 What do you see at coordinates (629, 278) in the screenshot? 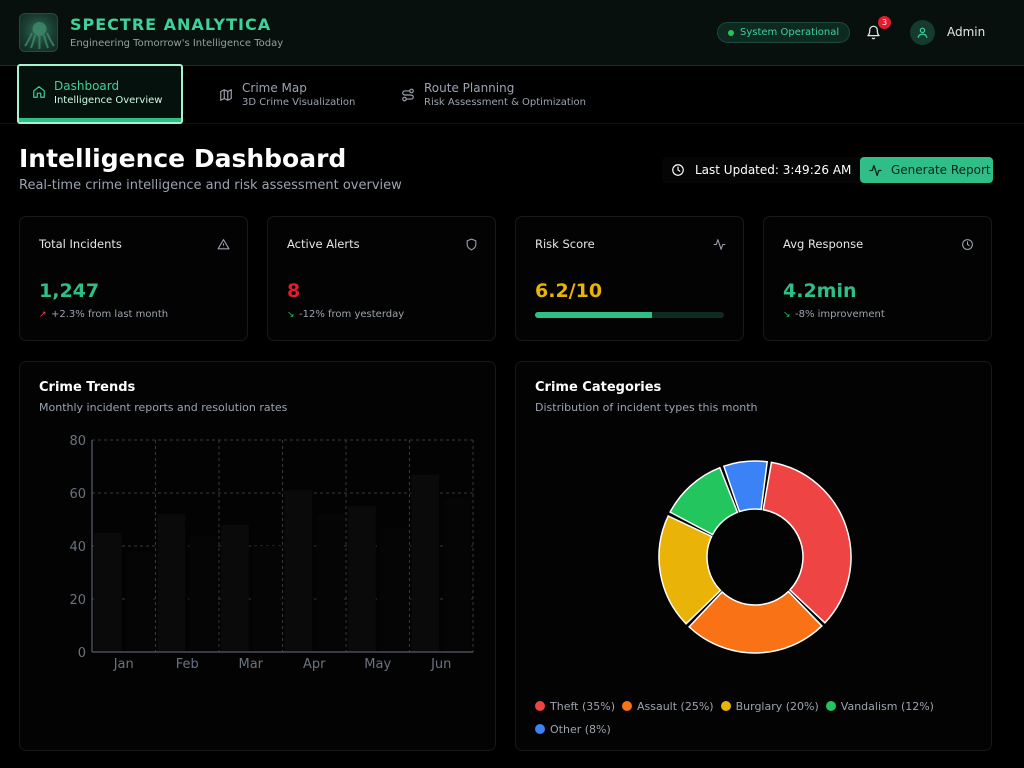
I see `stat-card-risk-score: Risk Score 6.2/10` at bounding box center [629, 278].